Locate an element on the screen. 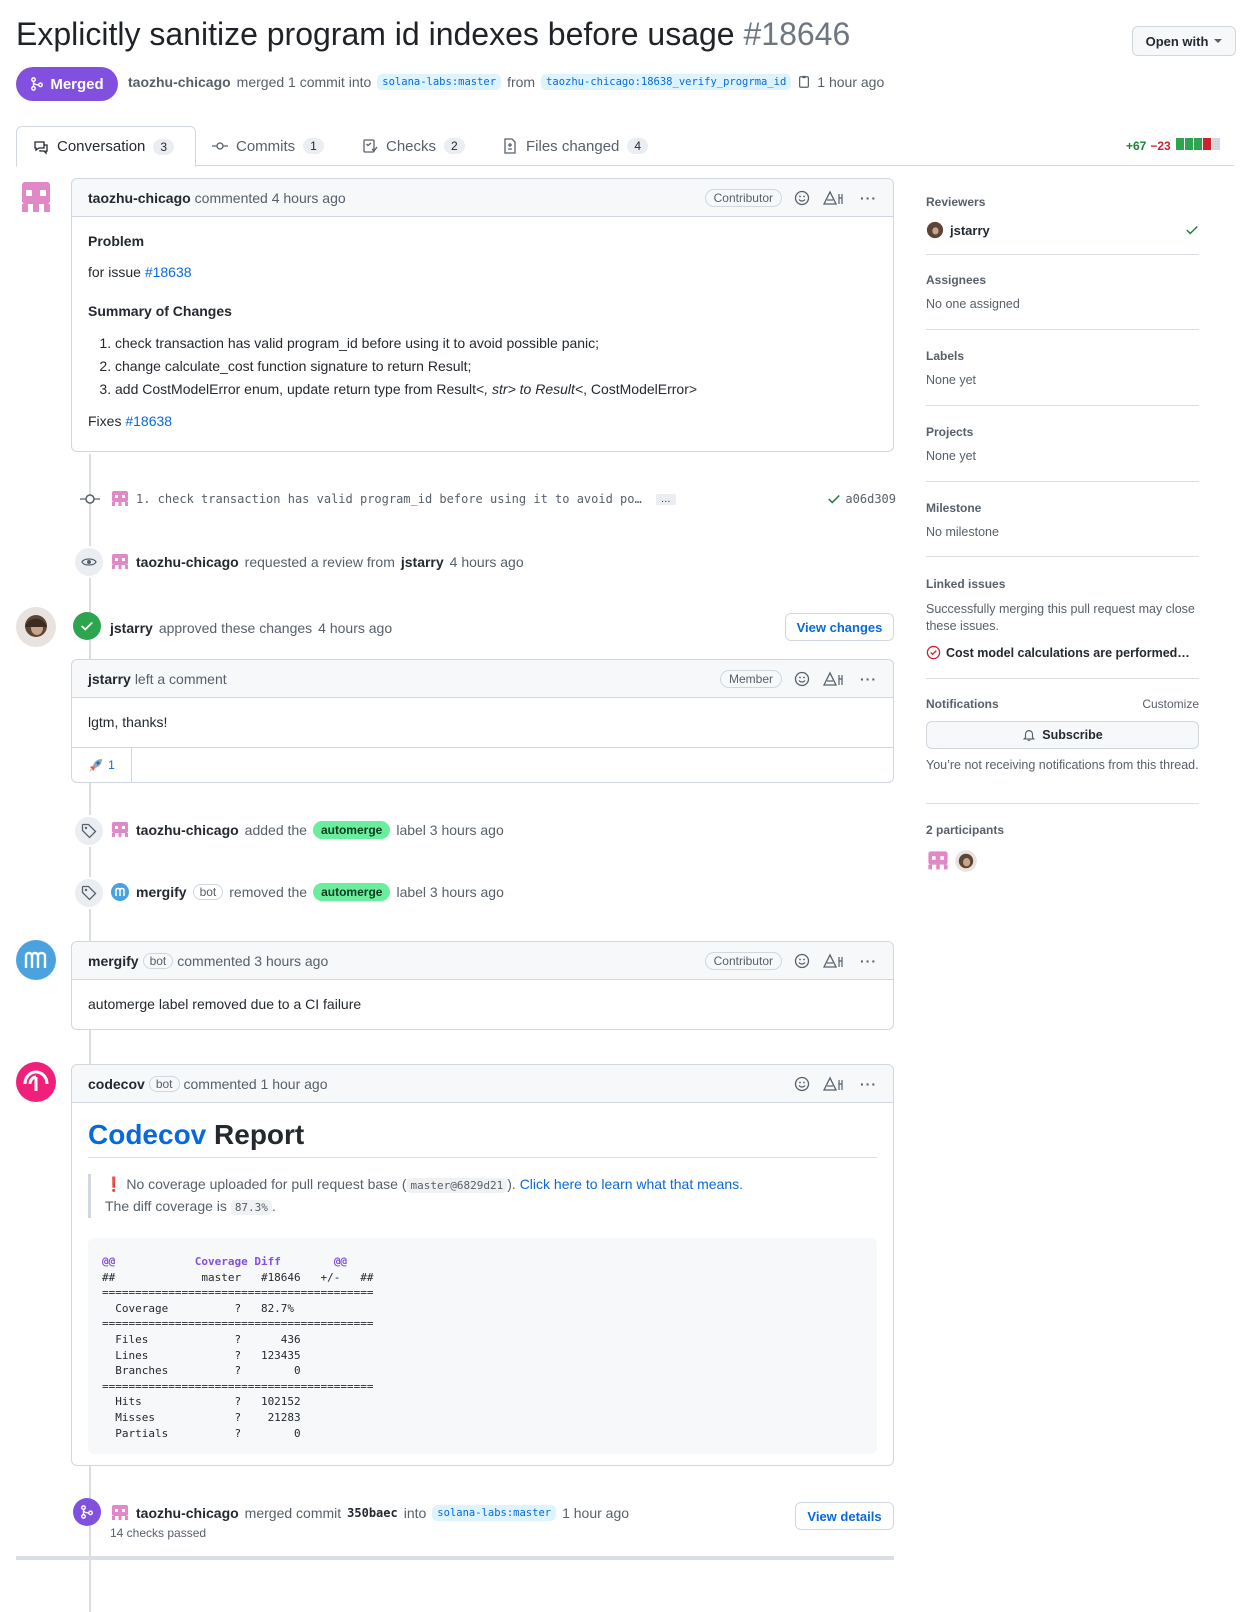  commit-sha: a06d309 is located at coordinates (870, 499).